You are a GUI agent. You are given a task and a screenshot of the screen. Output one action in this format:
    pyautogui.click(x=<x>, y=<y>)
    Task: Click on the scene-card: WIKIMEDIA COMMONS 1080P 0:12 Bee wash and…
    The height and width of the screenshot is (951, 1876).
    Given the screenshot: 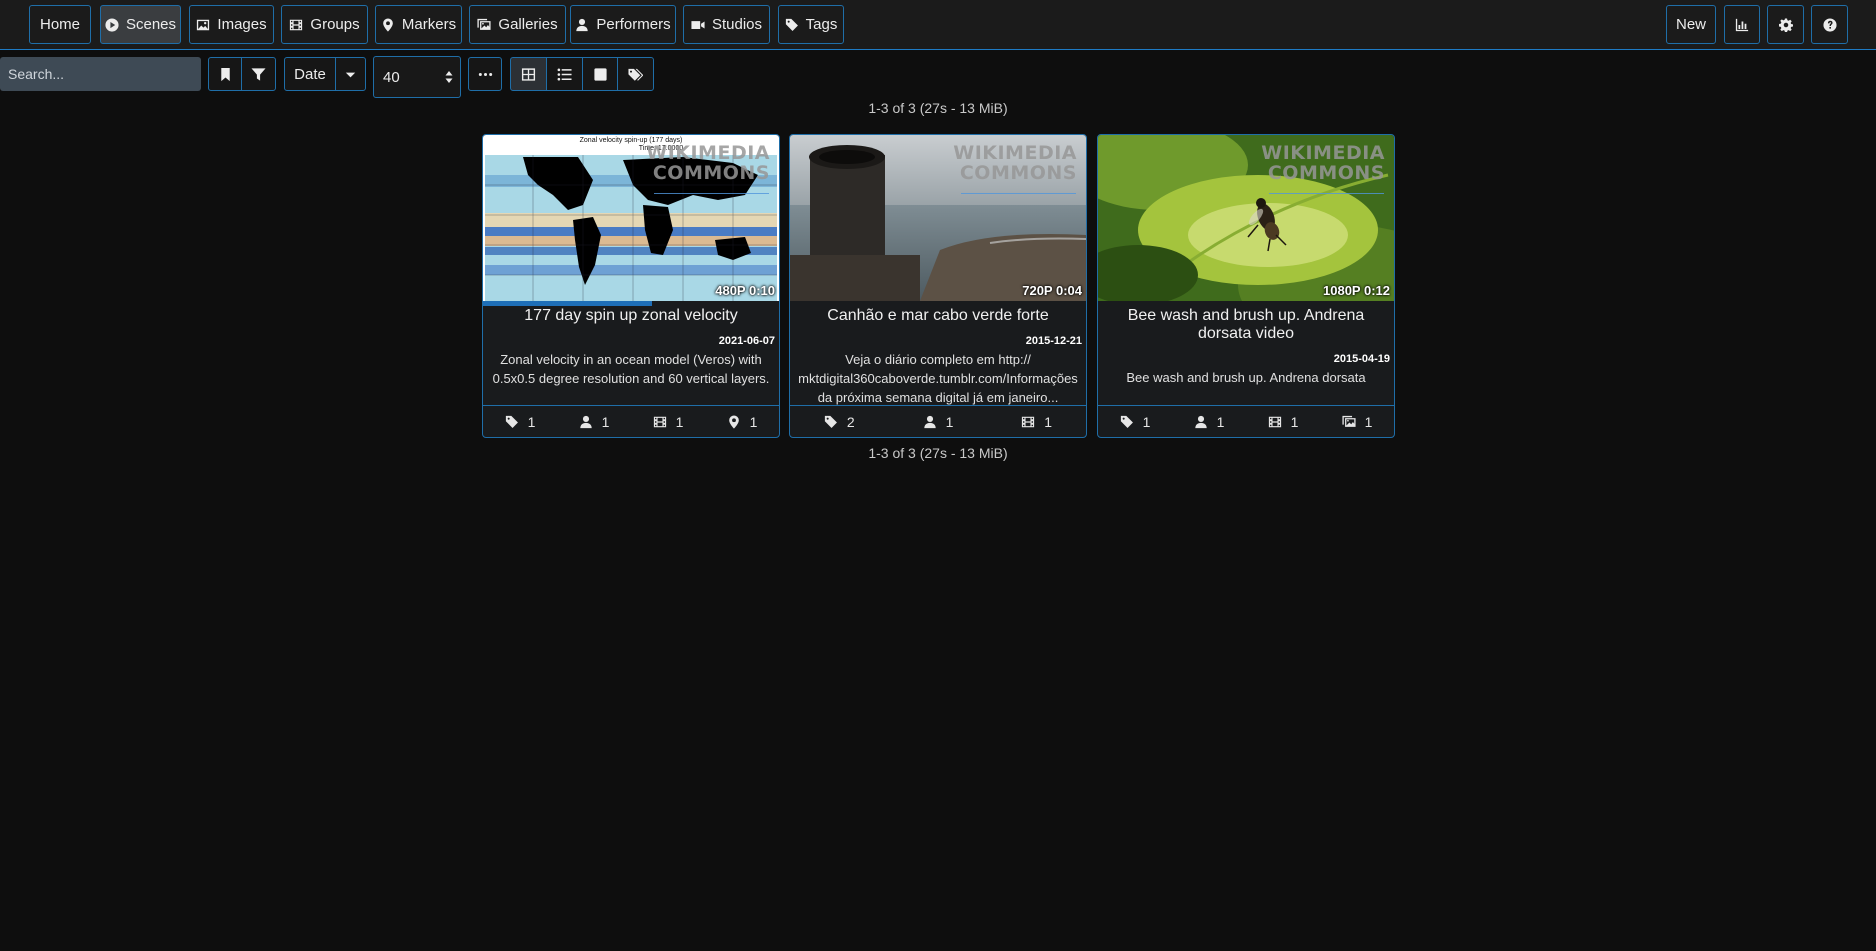 What is the action you would take?
    pyautogui.click(x=1246, y=286)
    